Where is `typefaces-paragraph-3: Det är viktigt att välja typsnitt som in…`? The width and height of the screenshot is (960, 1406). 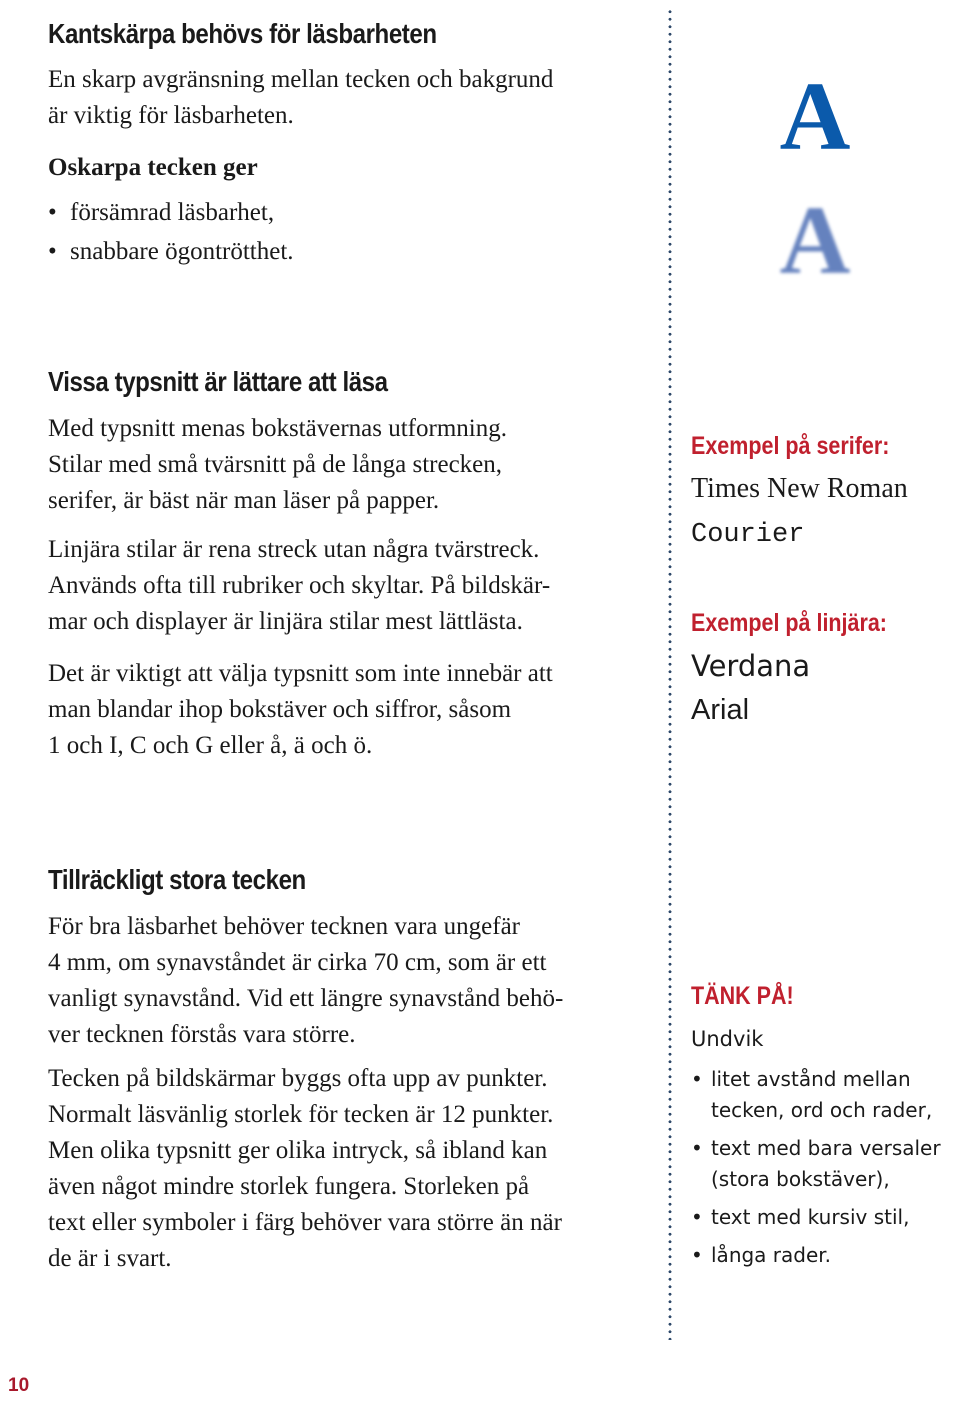 typefaces-paragraph-3: Det är viktigt att välja typsnitt som in… is located at coordinates (300, 710).